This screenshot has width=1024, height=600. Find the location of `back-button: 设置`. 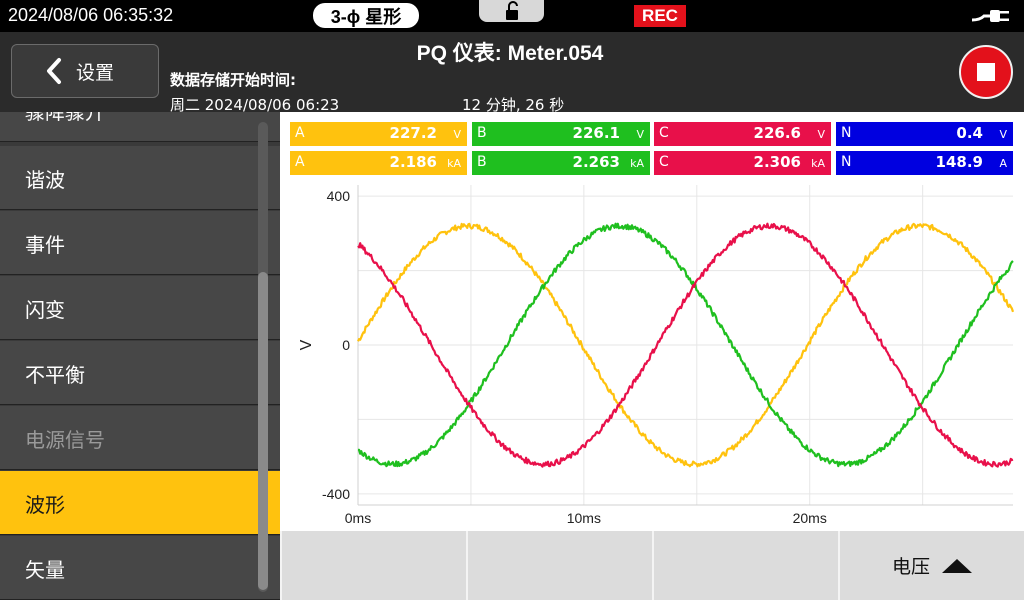

back-button: 设置 is located at coordinates (85, 71).